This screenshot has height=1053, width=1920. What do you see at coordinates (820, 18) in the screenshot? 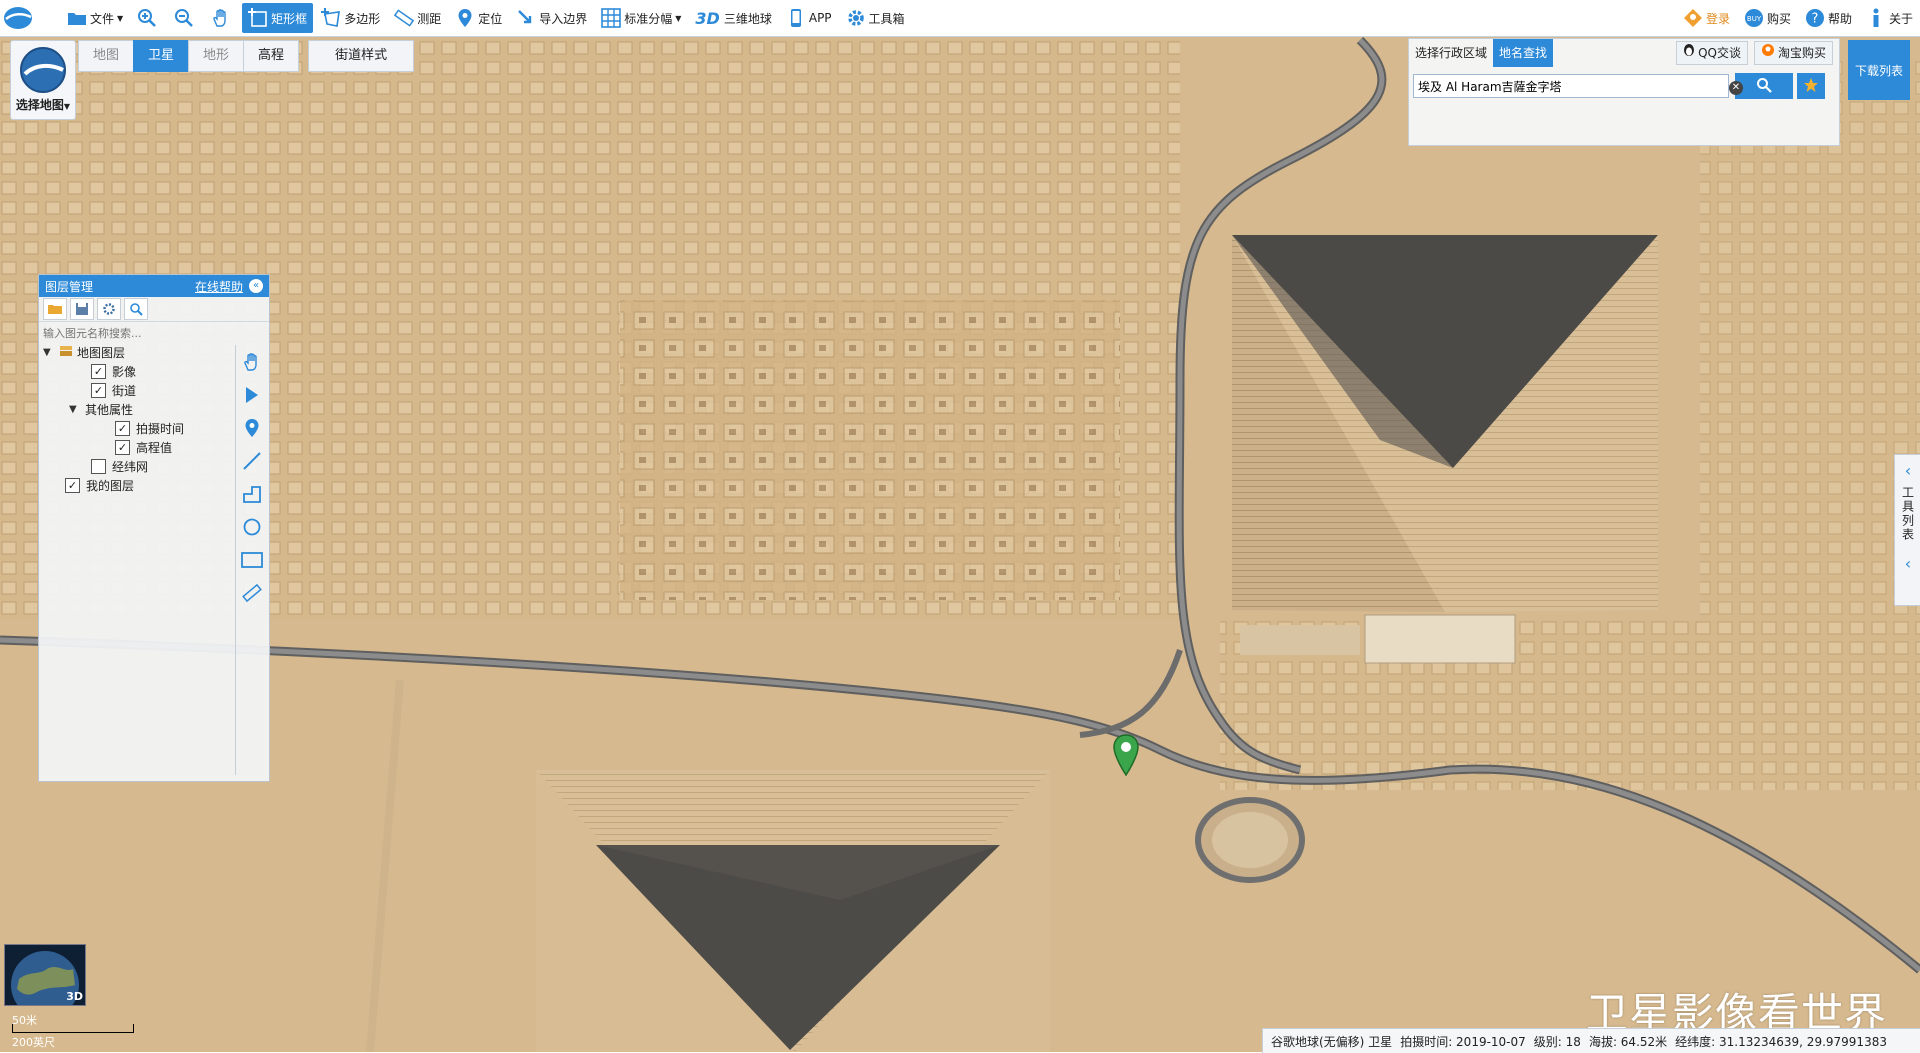
I see `app-label: APP` at bounding box center [820, 18].